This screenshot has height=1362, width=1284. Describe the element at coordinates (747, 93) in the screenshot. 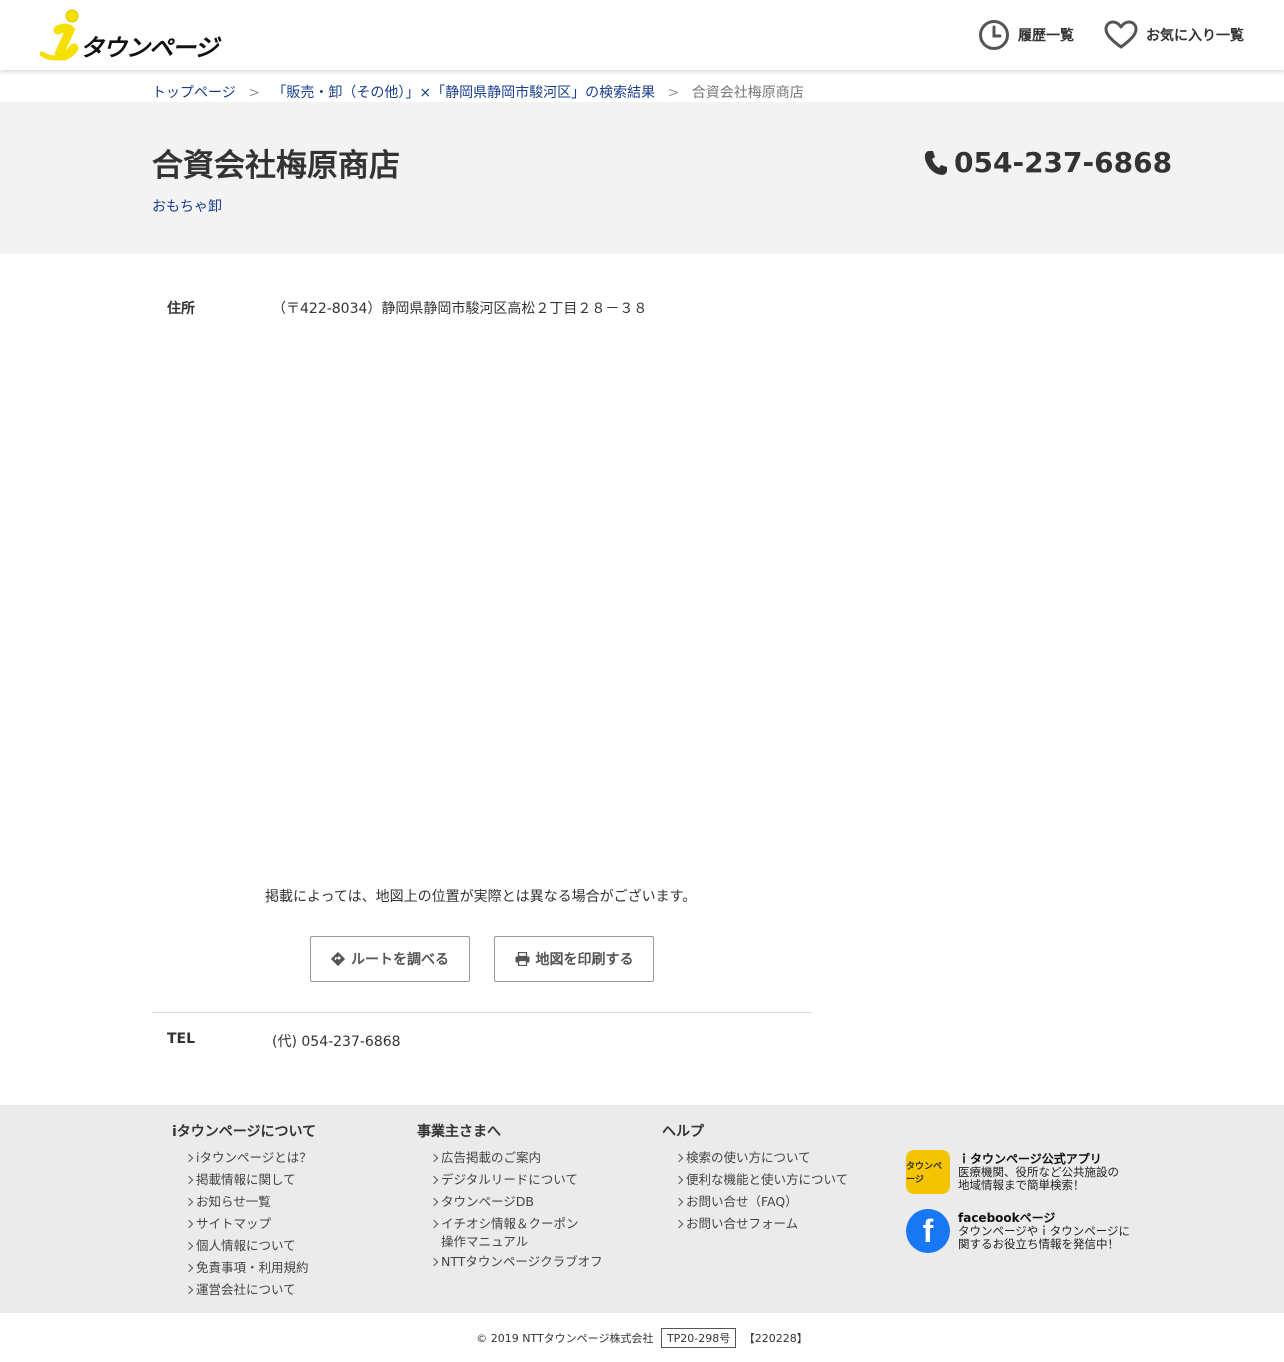

I see `breadcrumb-current: 合資会社梅原商店` at that location.